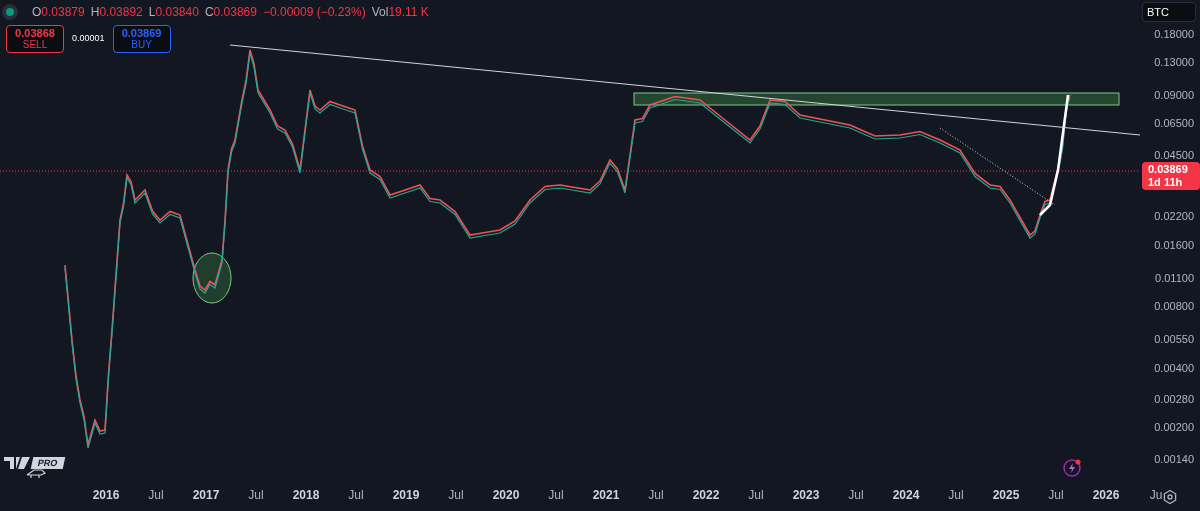 Image resolution: width=1200 pixels, height=511 pixels. I want to click on price-axis-label: 0.00550, so click(1174, 339).